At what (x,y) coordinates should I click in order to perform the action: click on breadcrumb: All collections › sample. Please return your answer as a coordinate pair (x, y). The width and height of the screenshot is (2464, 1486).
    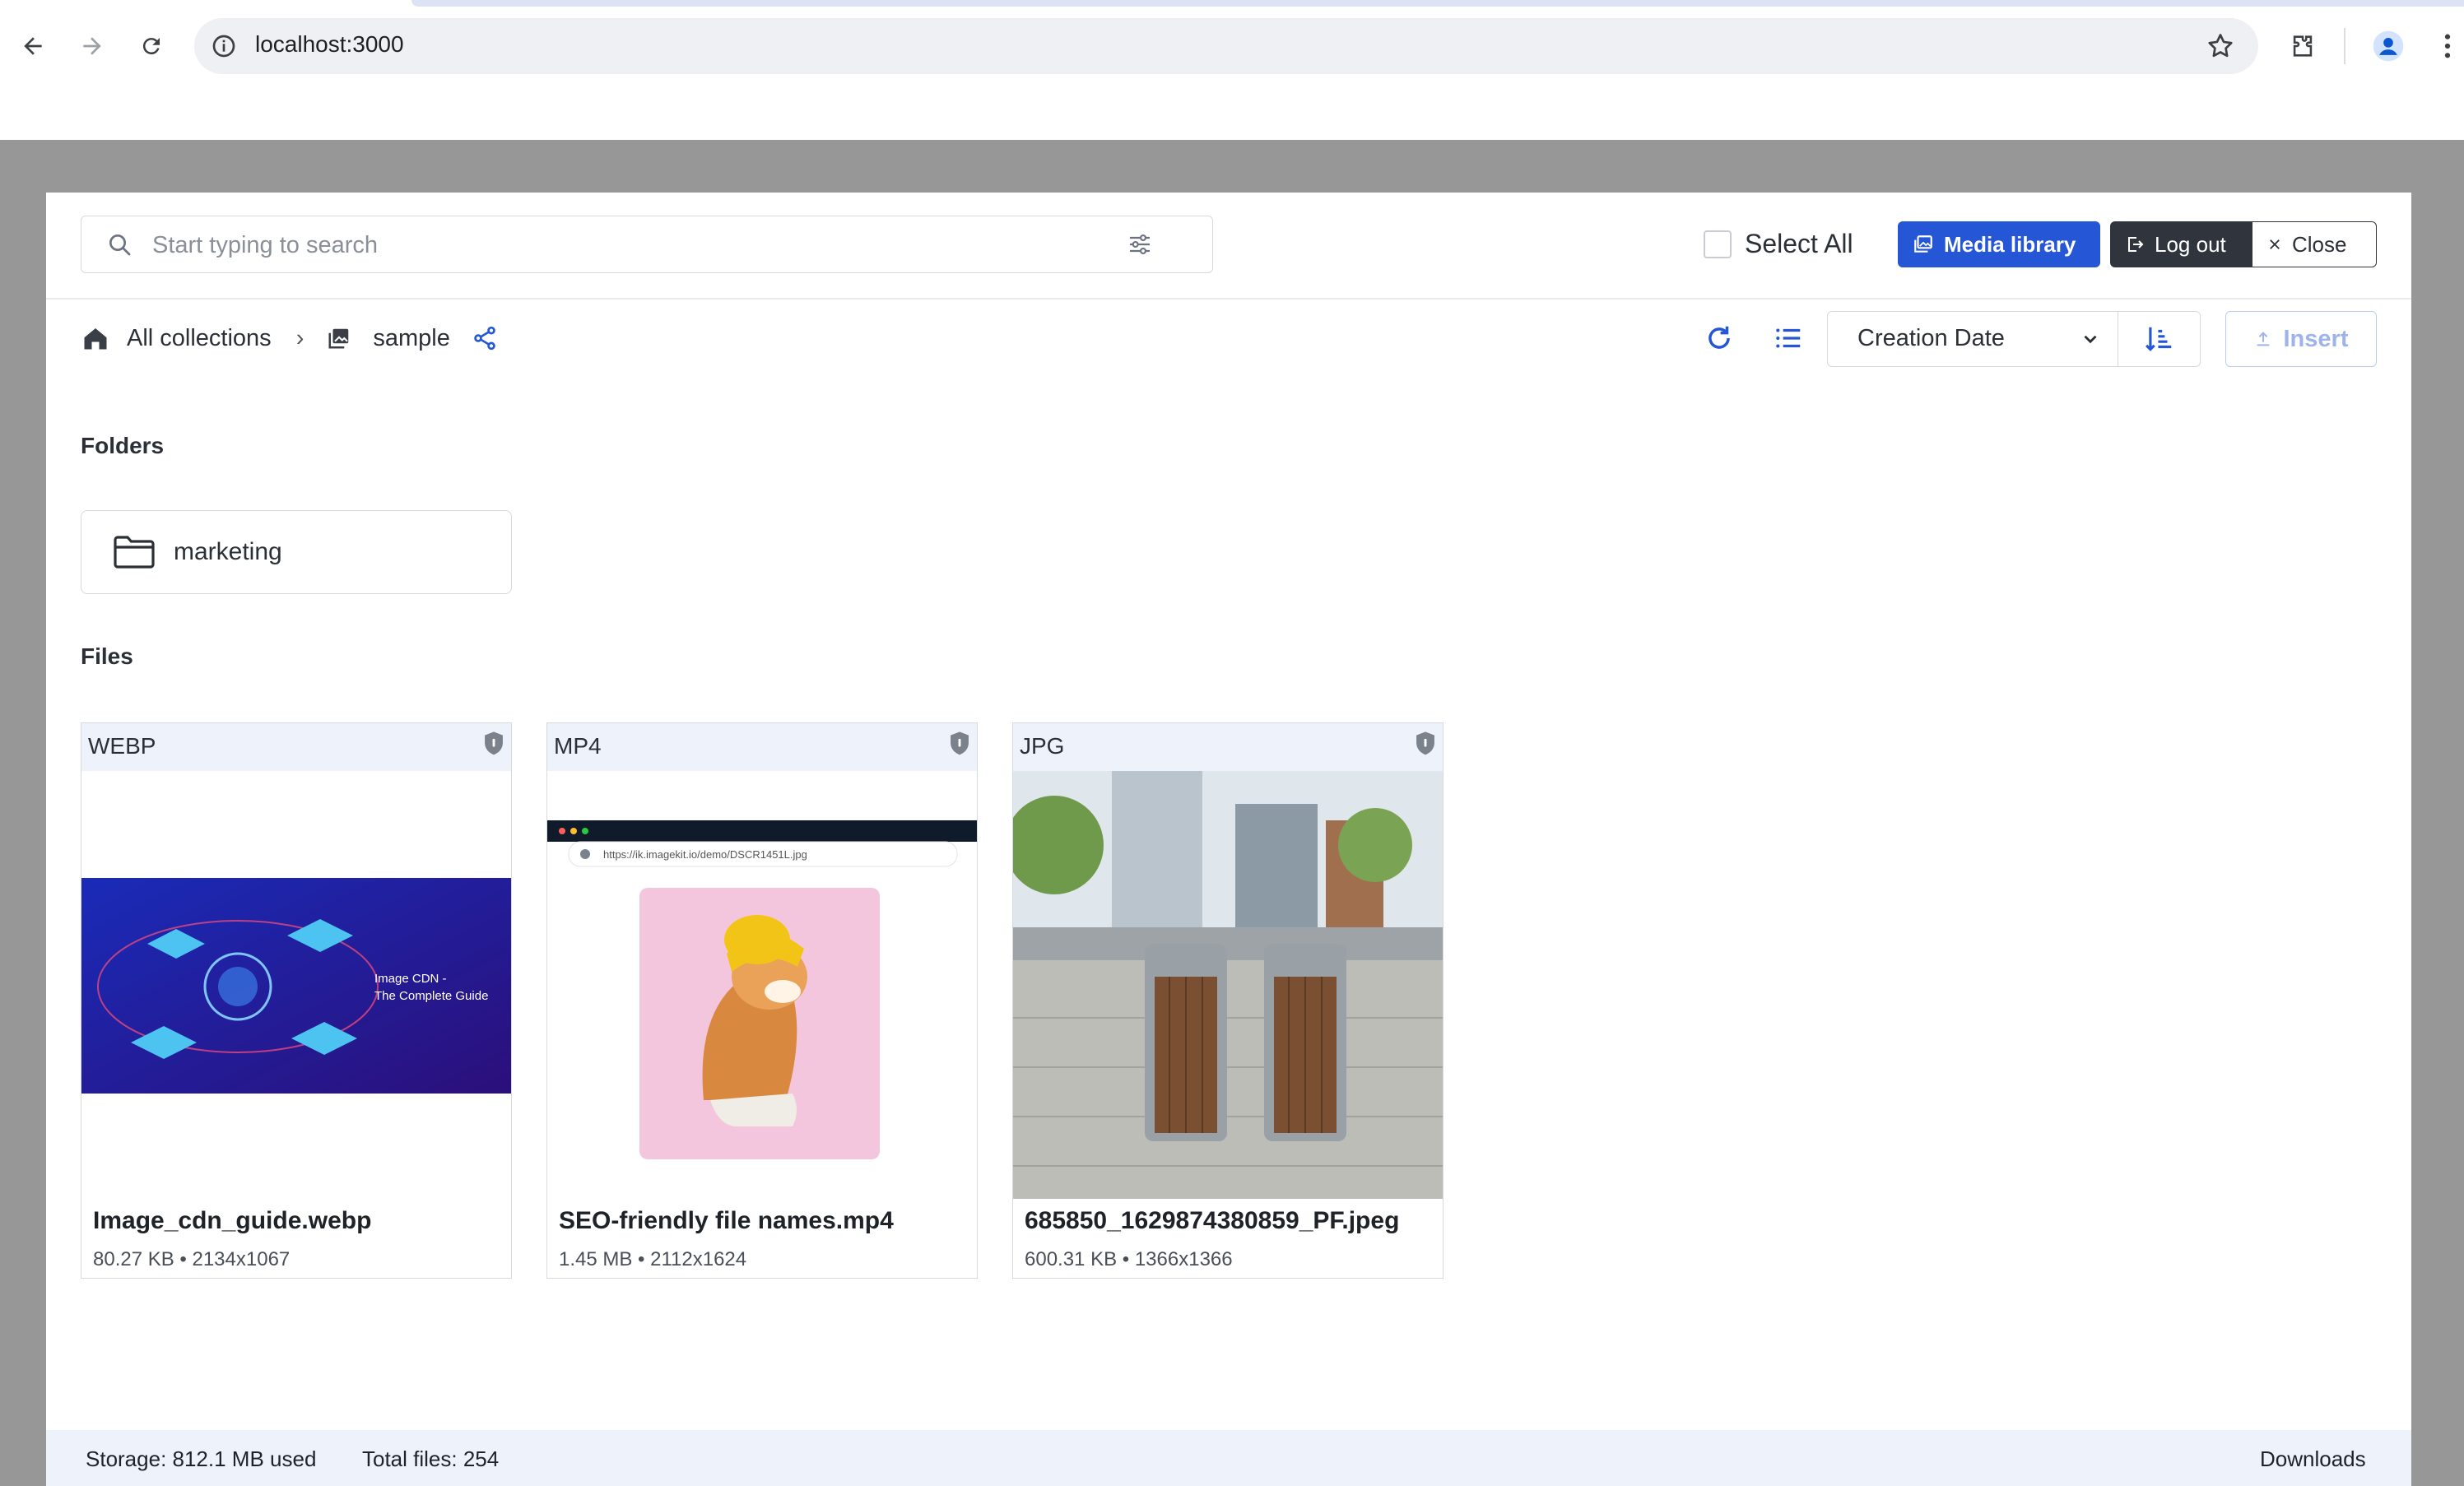
    Looking at the image, I should click on (289, 338).